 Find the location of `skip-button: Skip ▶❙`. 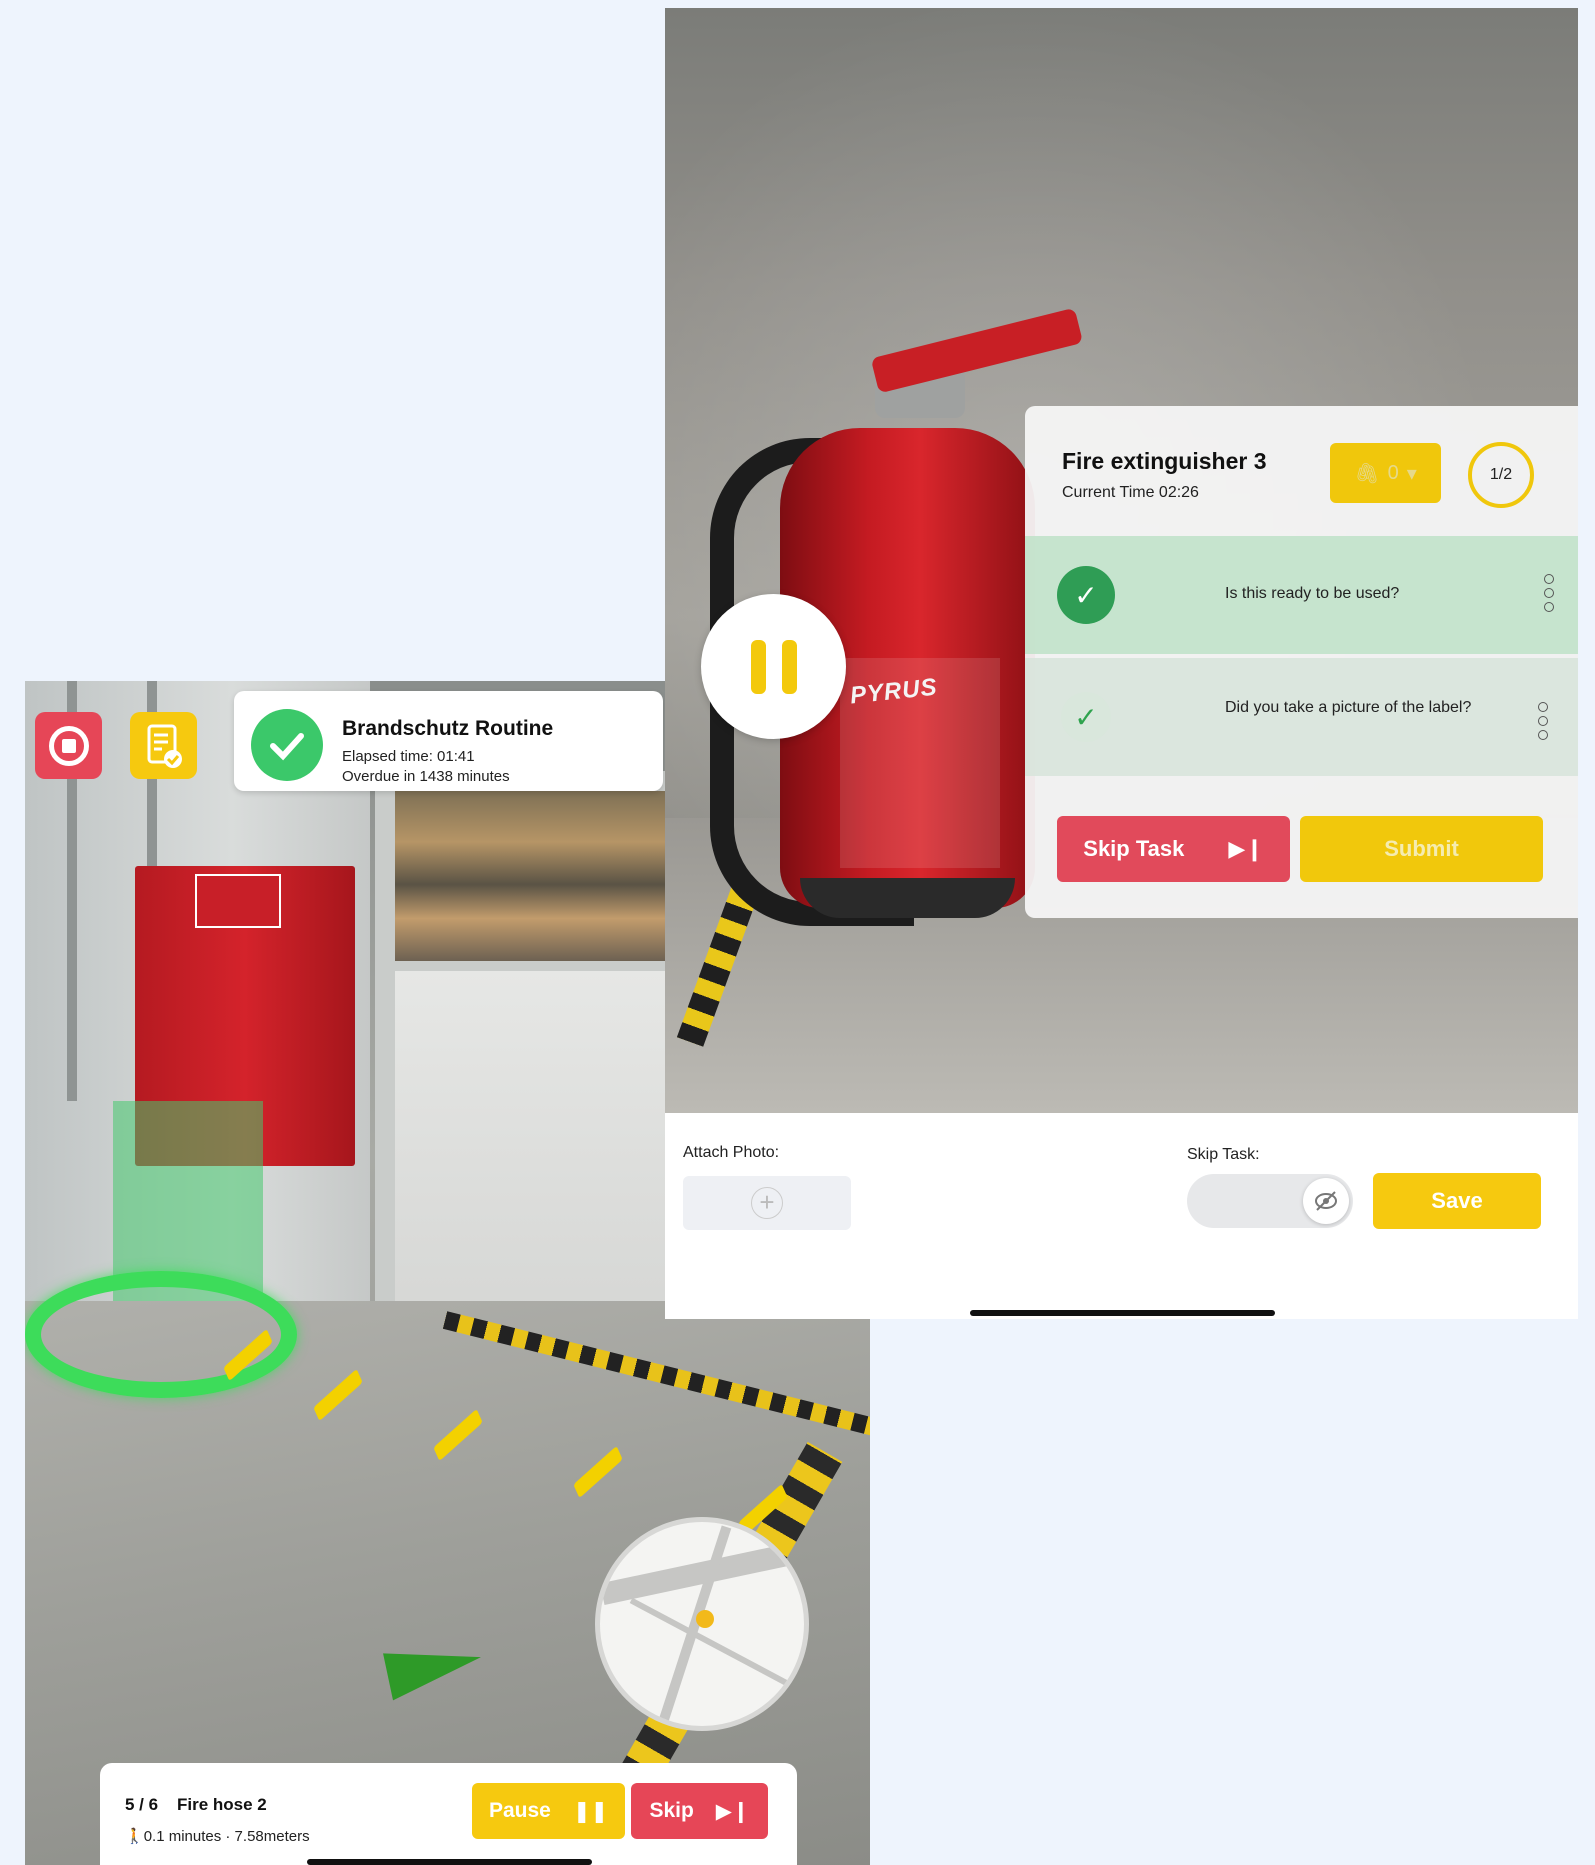

skip-button: Skip ▶❙ is located at coordinates (699, 1811).